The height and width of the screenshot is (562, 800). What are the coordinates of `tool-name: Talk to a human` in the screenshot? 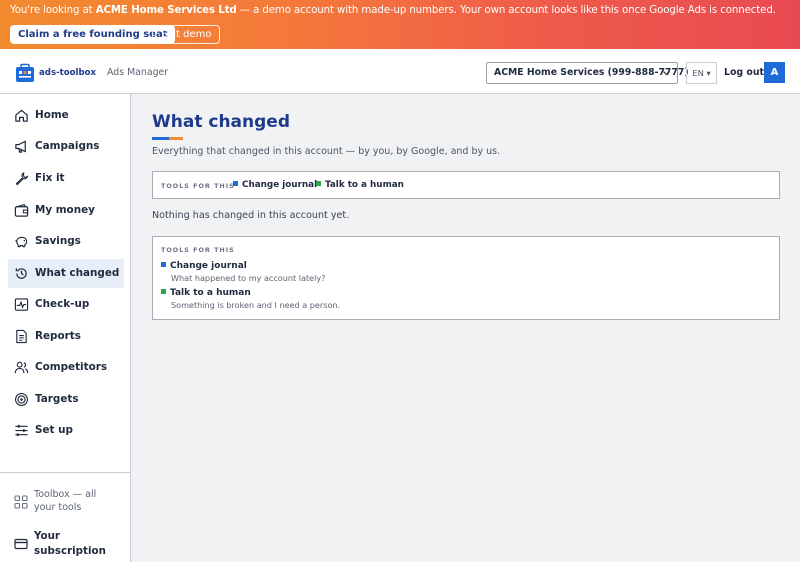 It's located at (250, 293).